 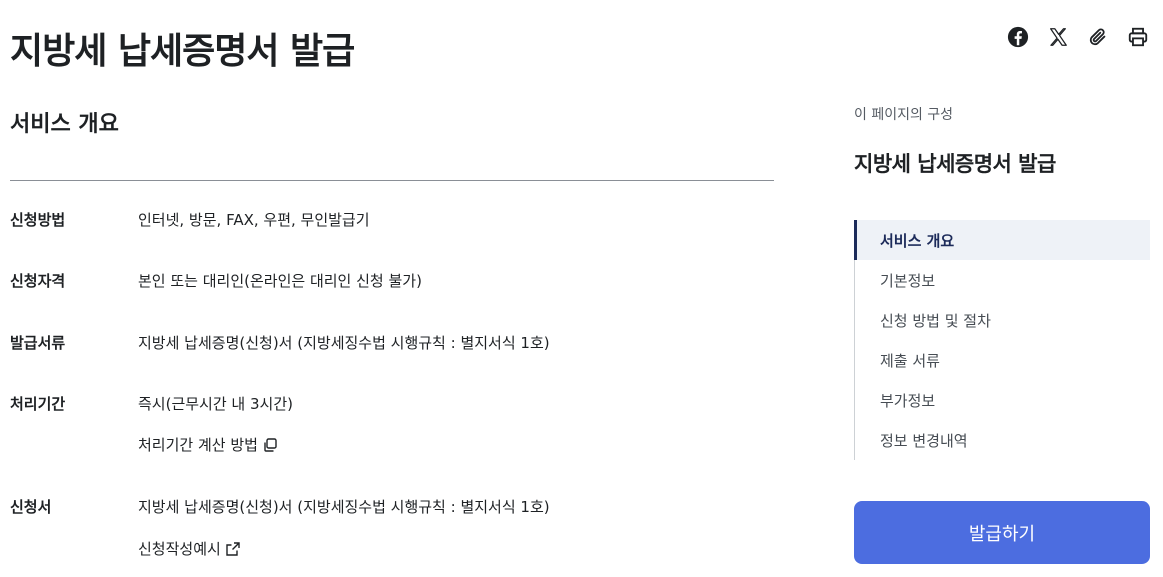 I want to click on info-label: 신청방법, so click(x=38, y=220).